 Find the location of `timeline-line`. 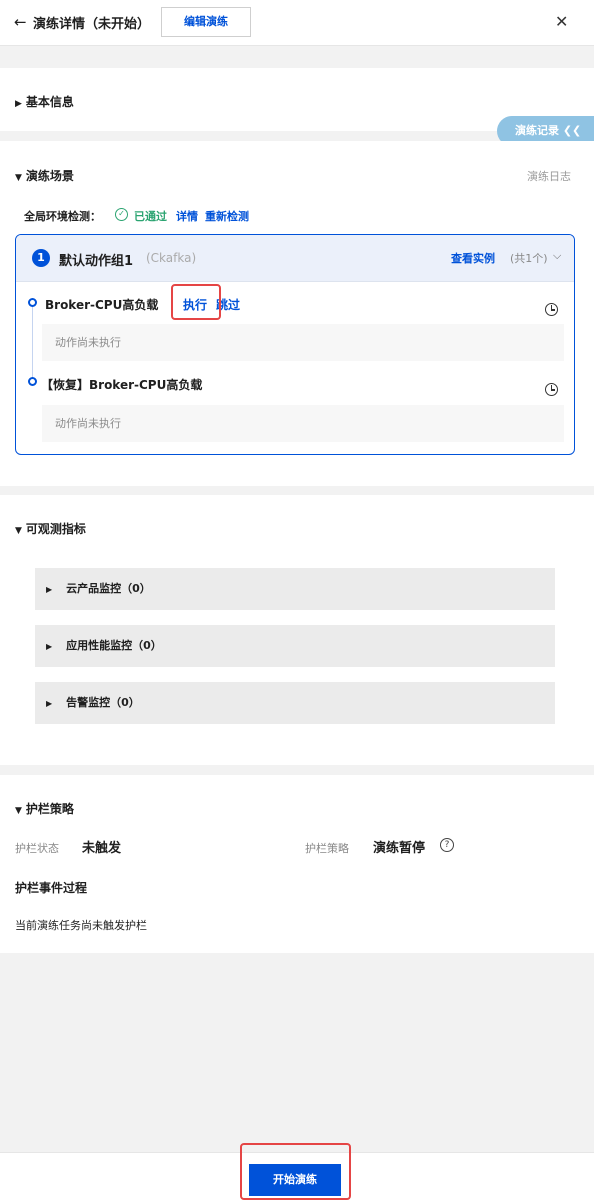

timeline-line is located at coordinates (32, 344).